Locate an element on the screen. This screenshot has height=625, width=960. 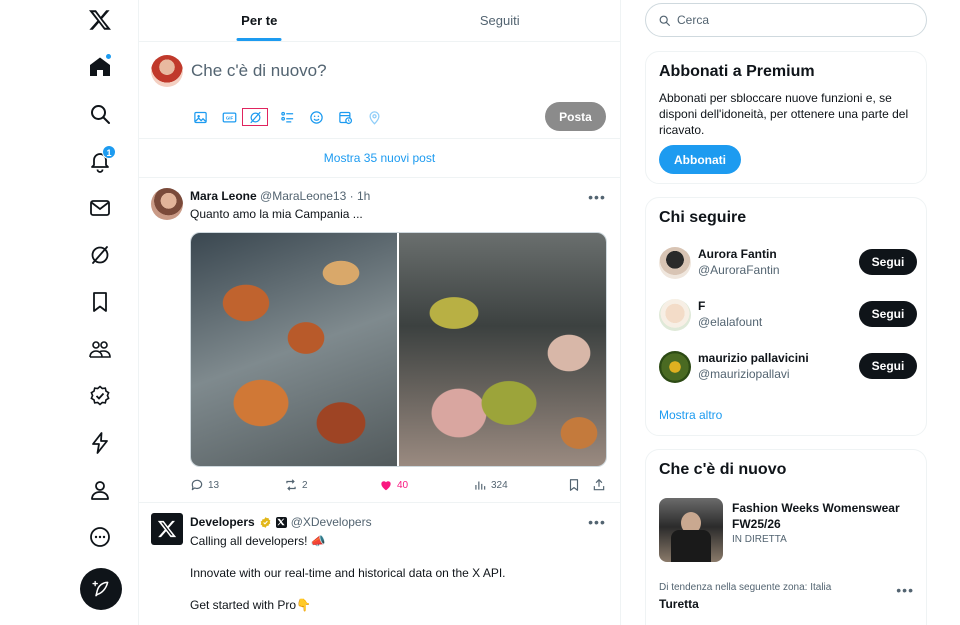
left-navigation: 1 is located at coordinates (69, 312).